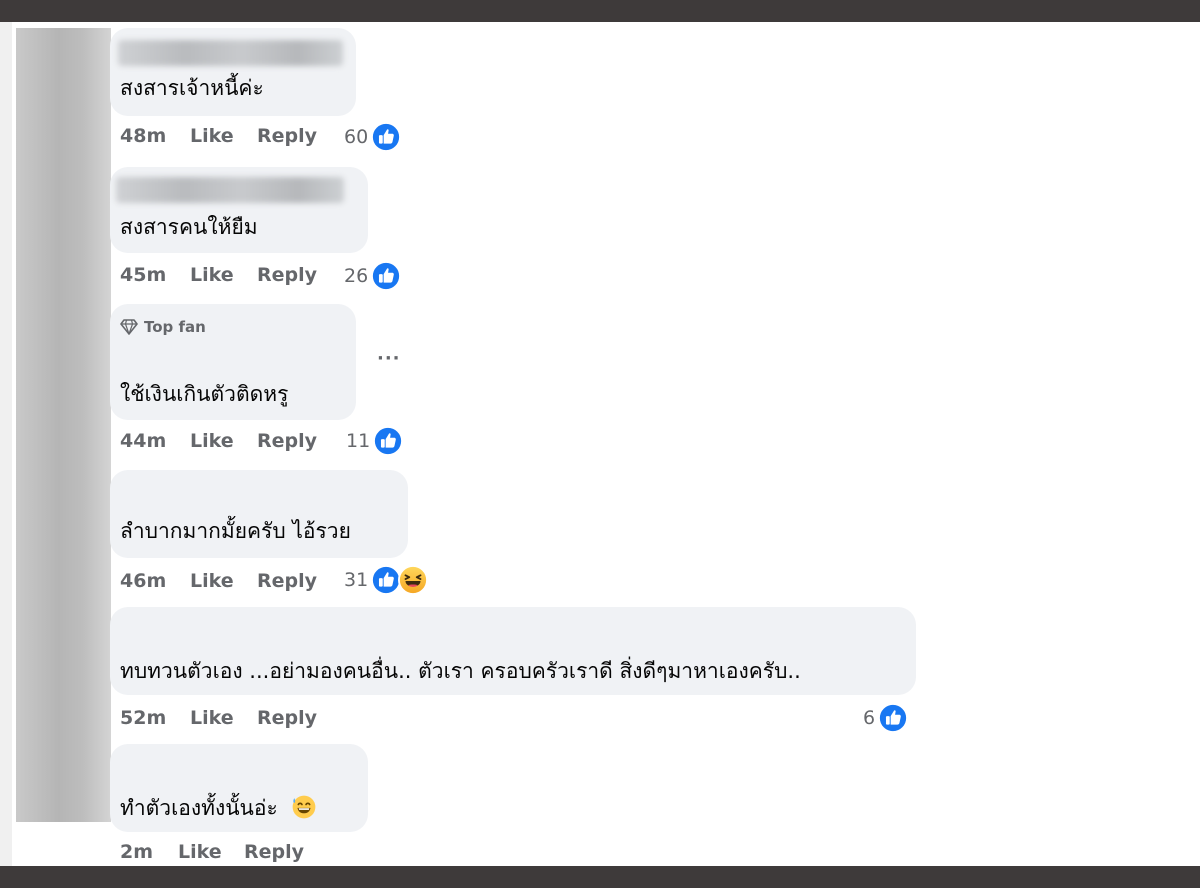 Image resolution: width=1200 pixels, height=888 pixels. Describe the element at coordinates (869, 718) in the screenshot. I see `reaction-count: 6` at that location.